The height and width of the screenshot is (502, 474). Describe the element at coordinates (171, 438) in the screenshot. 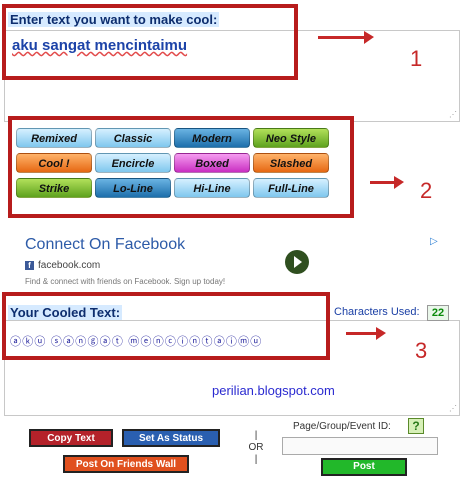

I see `set-as-status-button: Set As Status` at that location.